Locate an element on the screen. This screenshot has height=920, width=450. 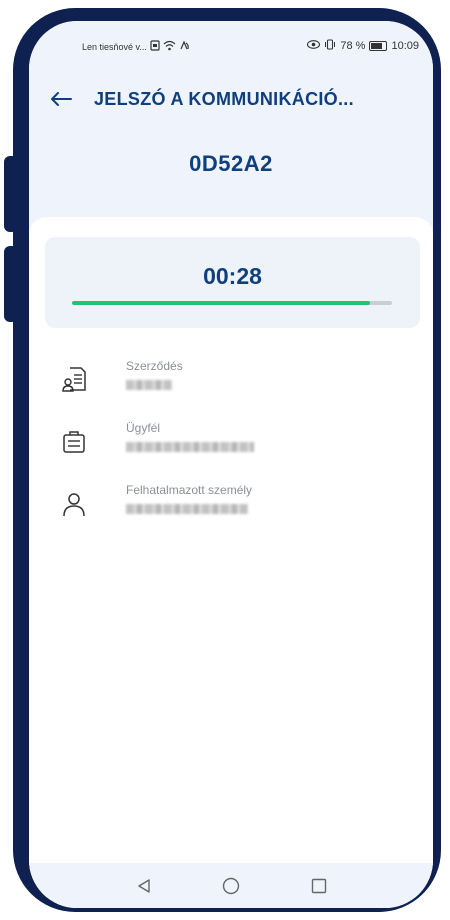
back-button is located at coordinates (61, 99).